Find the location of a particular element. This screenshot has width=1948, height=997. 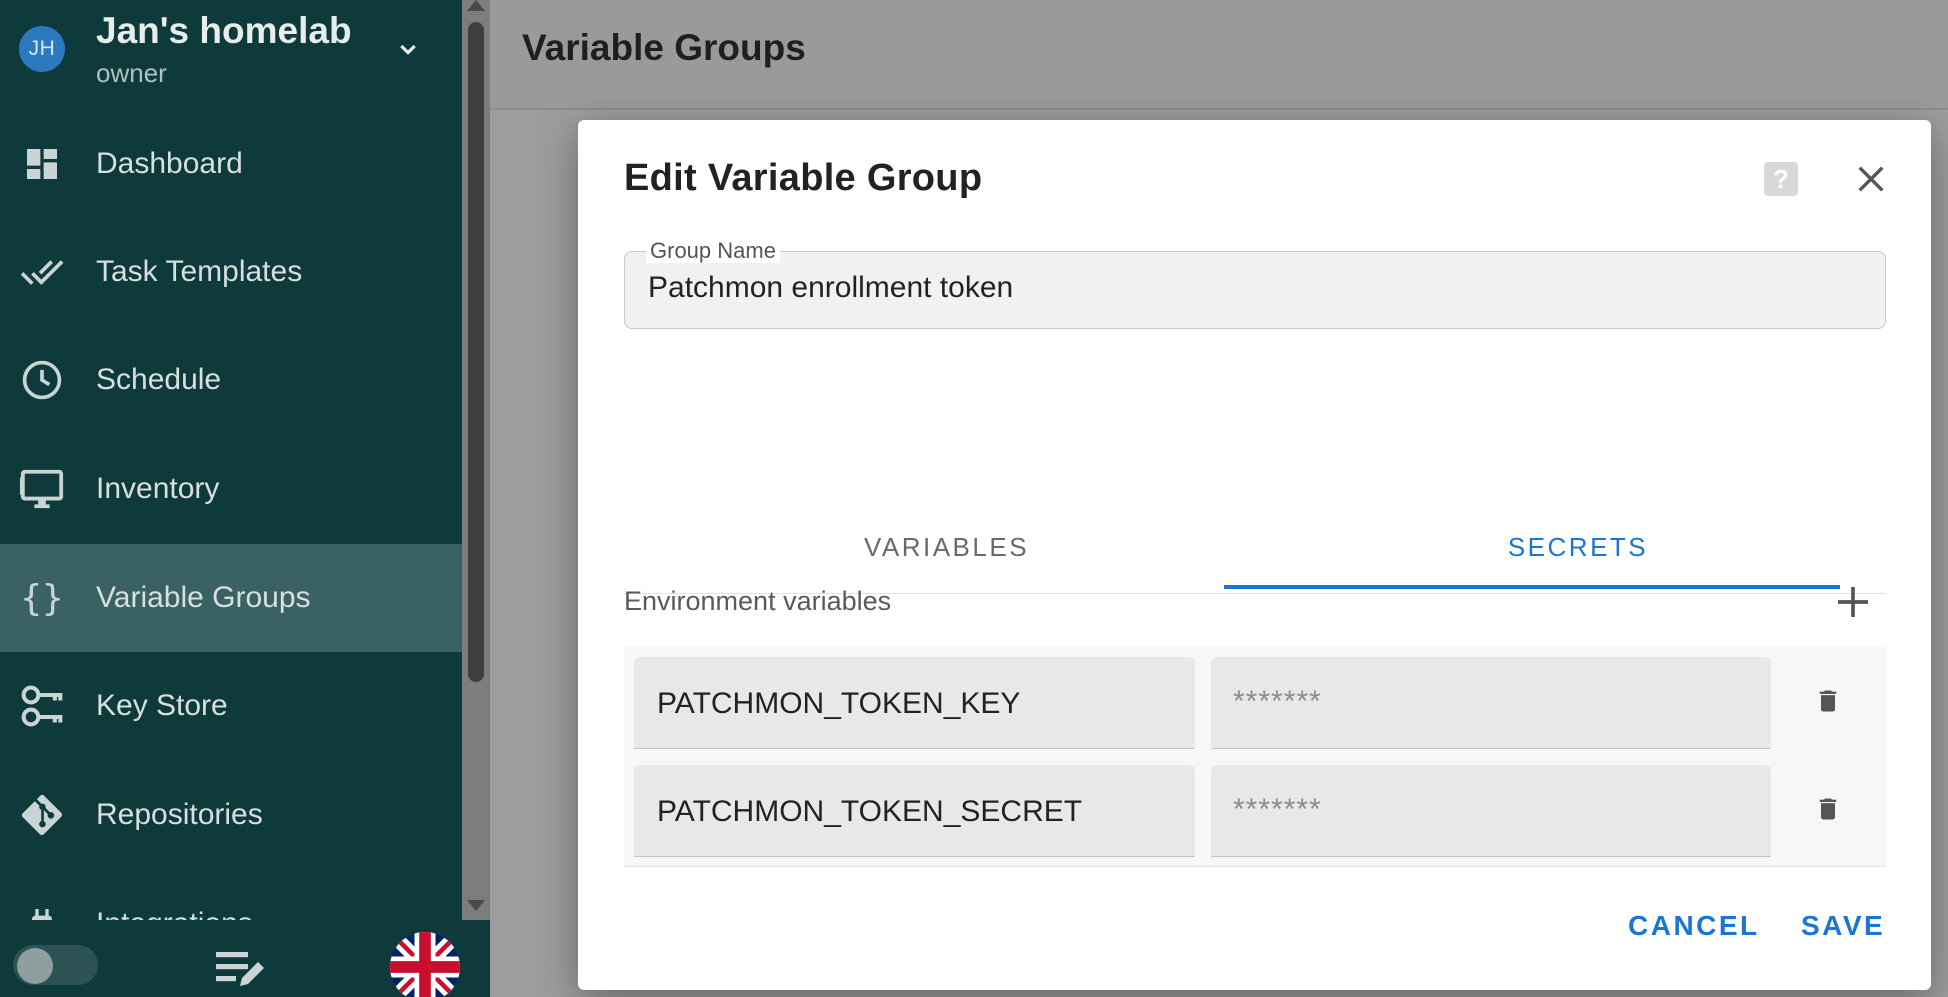

sidebar-item-task-templates: Task Templates is located at coordinates (231, 272).